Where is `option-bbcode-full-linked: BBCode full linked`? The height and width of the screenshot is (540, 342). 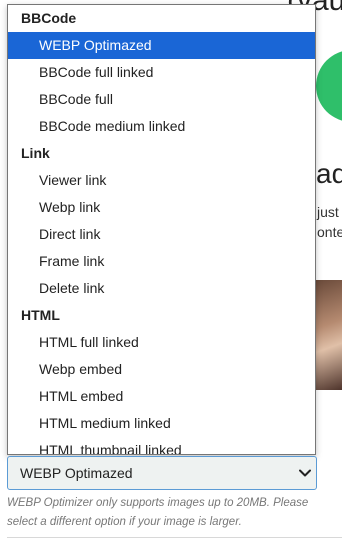 option-bbcode-full-linked: BBCode full linked is located at coordinates (161, 72).